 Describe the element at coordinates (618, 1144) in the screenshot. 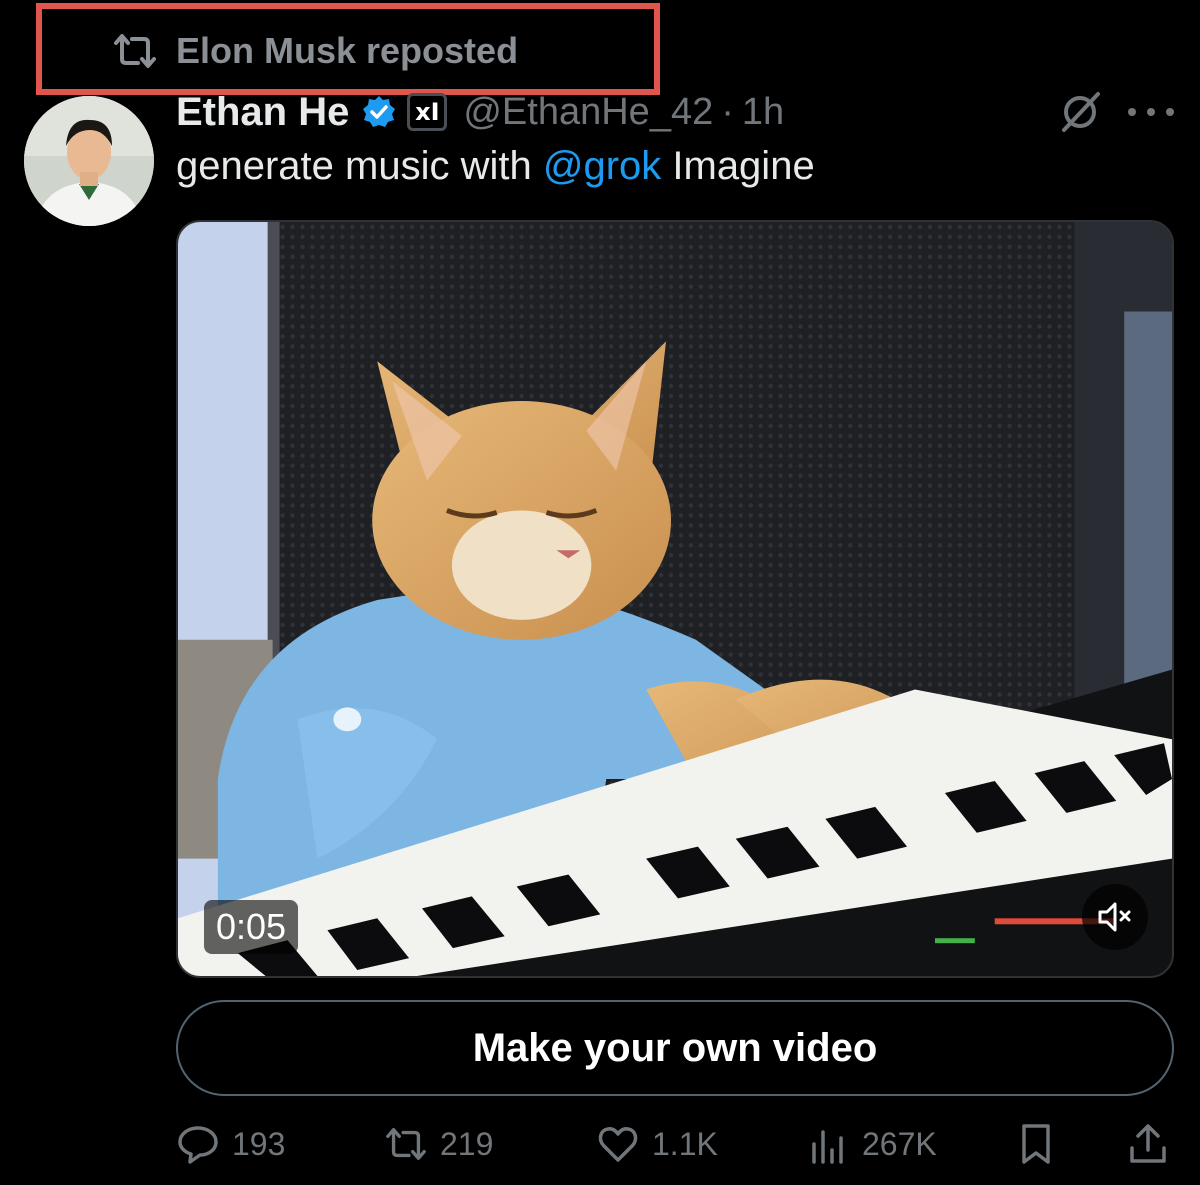

I see `heart-icon` at that location.